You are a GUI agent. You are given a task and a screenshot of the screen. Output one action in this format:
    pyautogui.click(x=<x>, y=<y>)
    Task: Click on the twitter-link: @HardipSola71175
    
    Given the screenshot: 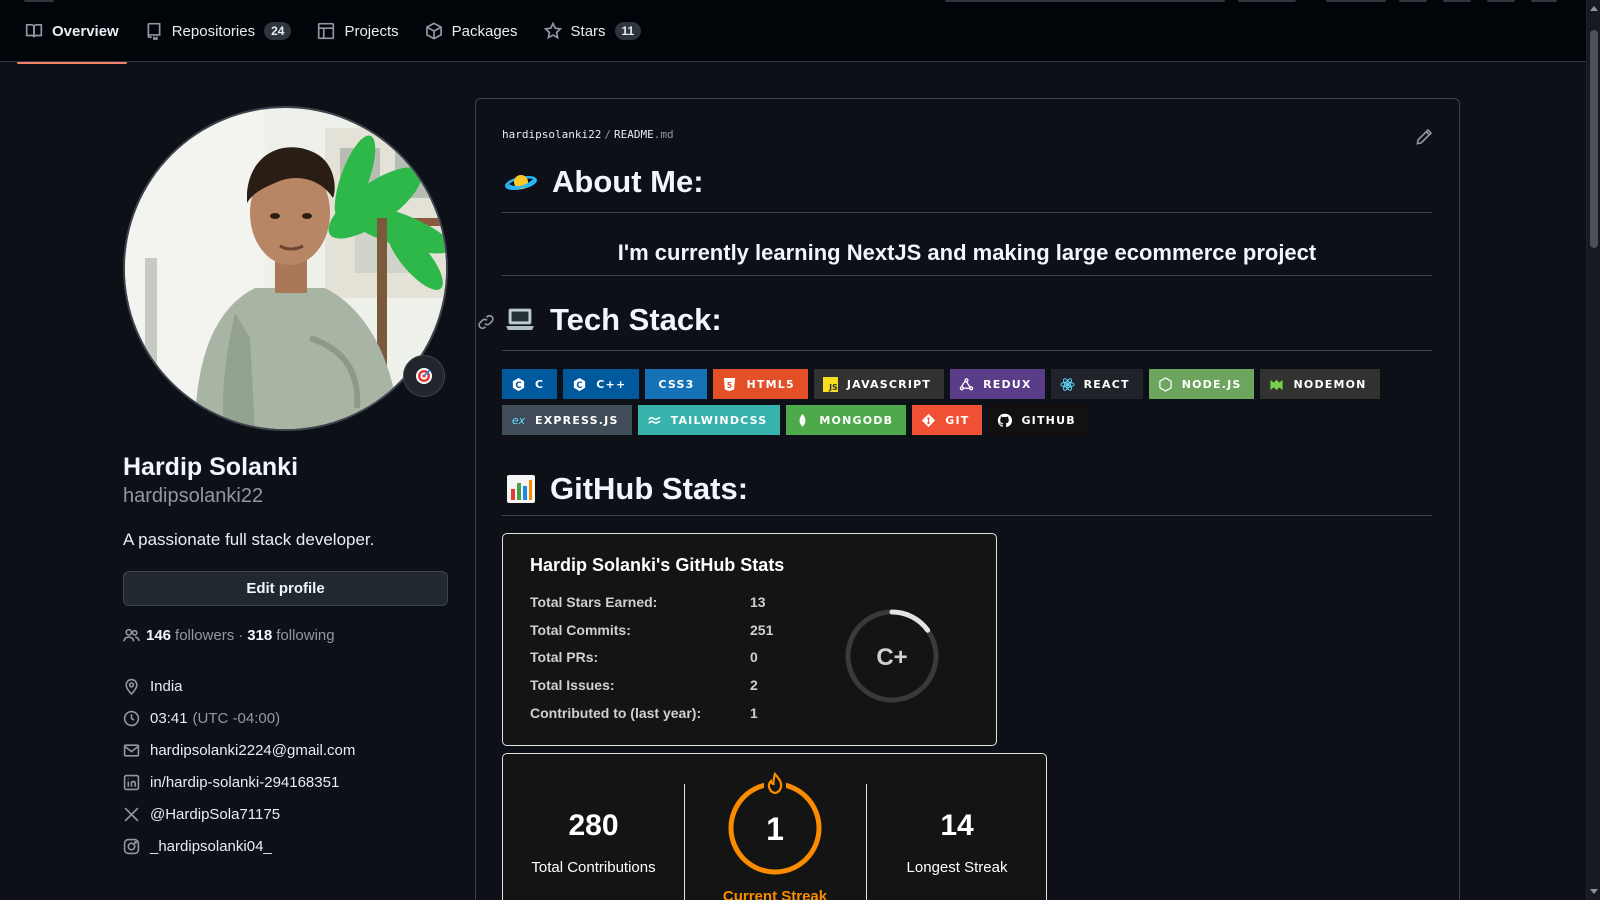 What is the action you would take?
    pyautogui.click(x=215, y=814)
    